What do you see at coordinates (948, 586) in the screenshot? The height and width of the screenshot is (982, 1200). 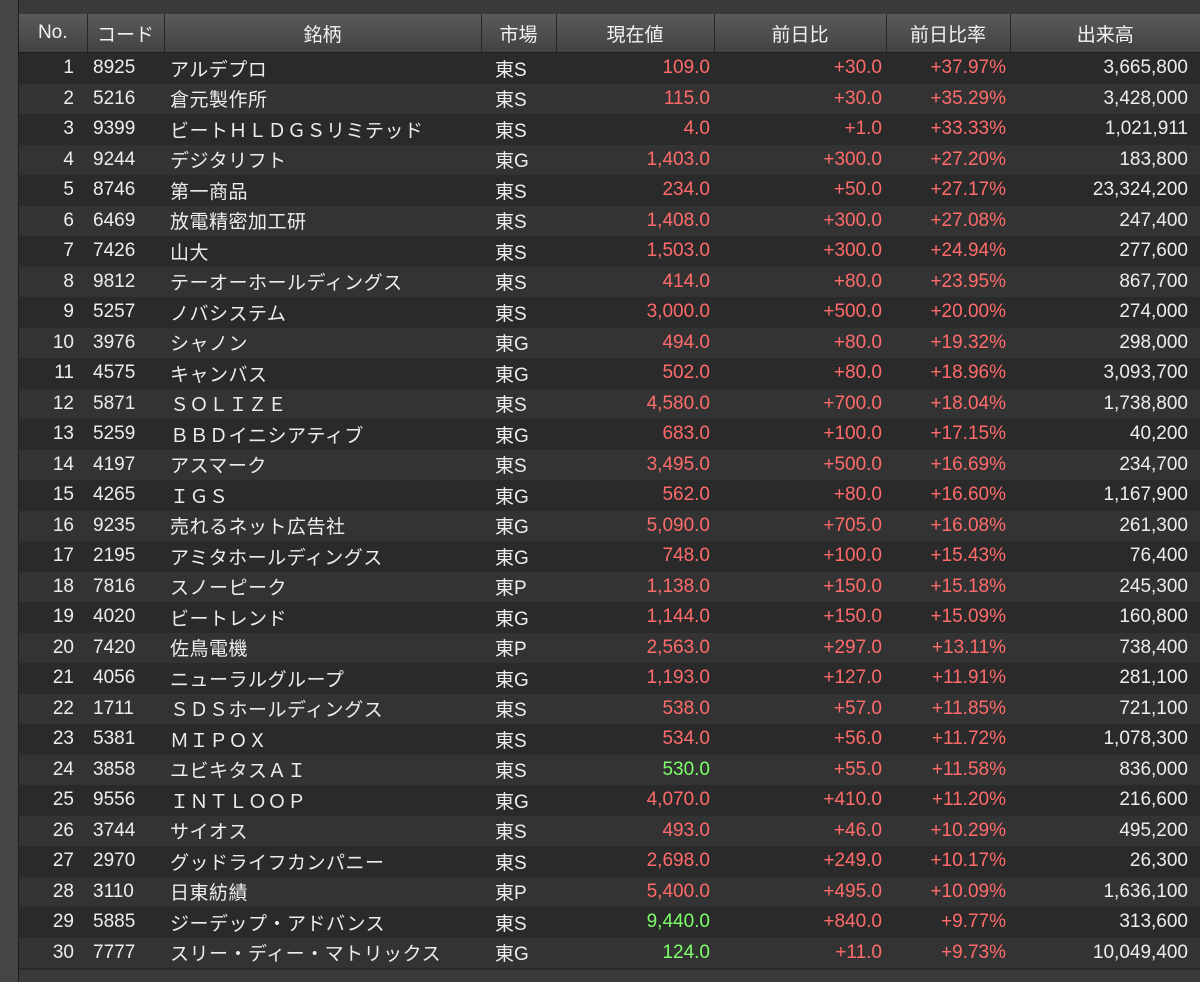 I see `price-change-pct: +15.18%` at bounding box center [948, 586].